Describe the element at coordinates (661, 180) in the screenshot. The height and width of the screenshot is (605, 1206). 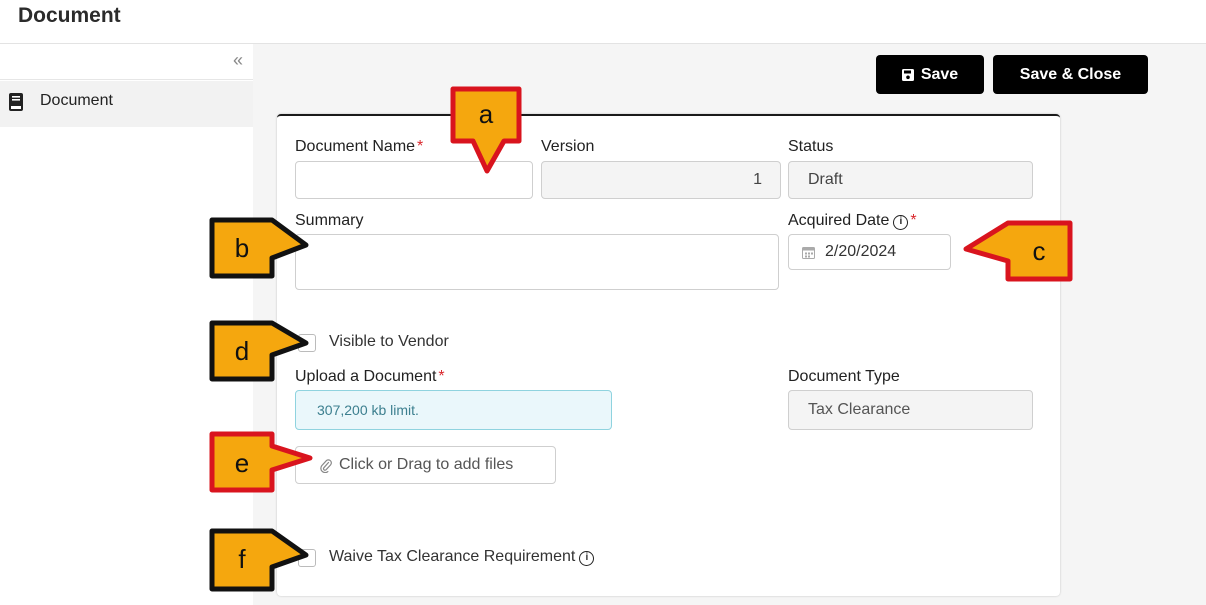
I see `version-field: 1` at that location.